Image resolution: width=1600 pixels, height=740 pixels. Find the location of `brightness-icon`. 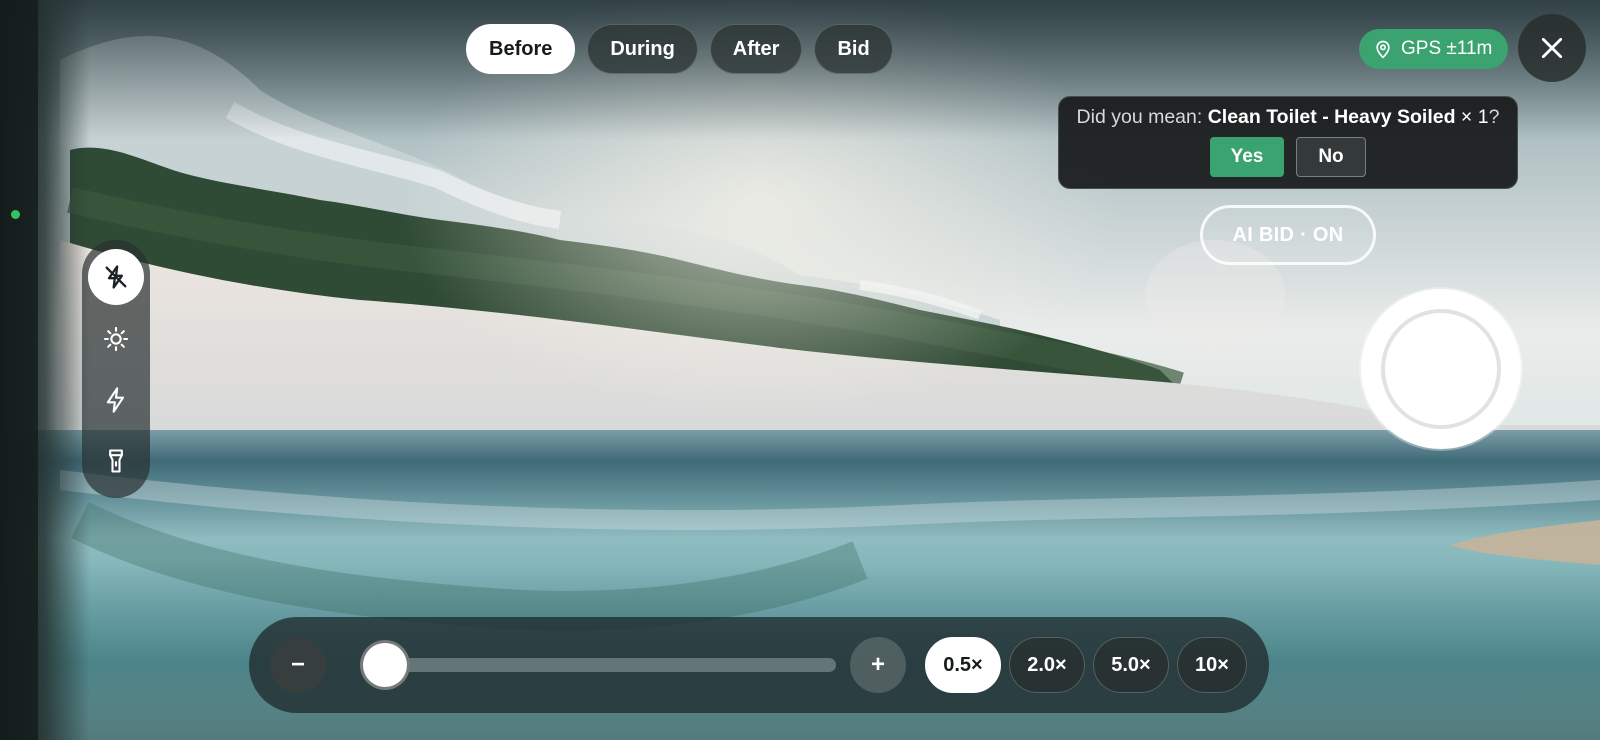

brightness-icon is located at coordinates (116, 339).